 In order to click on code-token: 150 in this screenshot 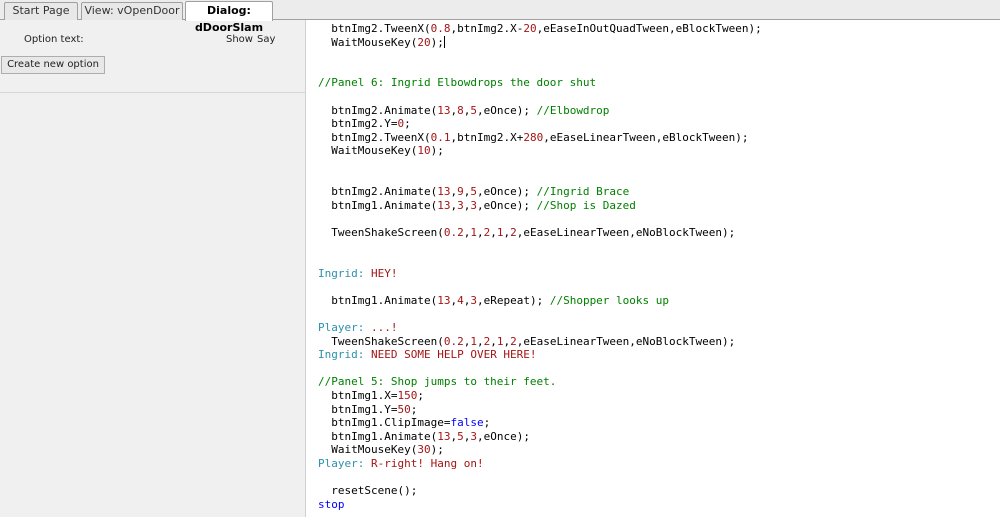, I will do `click(407, 396)`.